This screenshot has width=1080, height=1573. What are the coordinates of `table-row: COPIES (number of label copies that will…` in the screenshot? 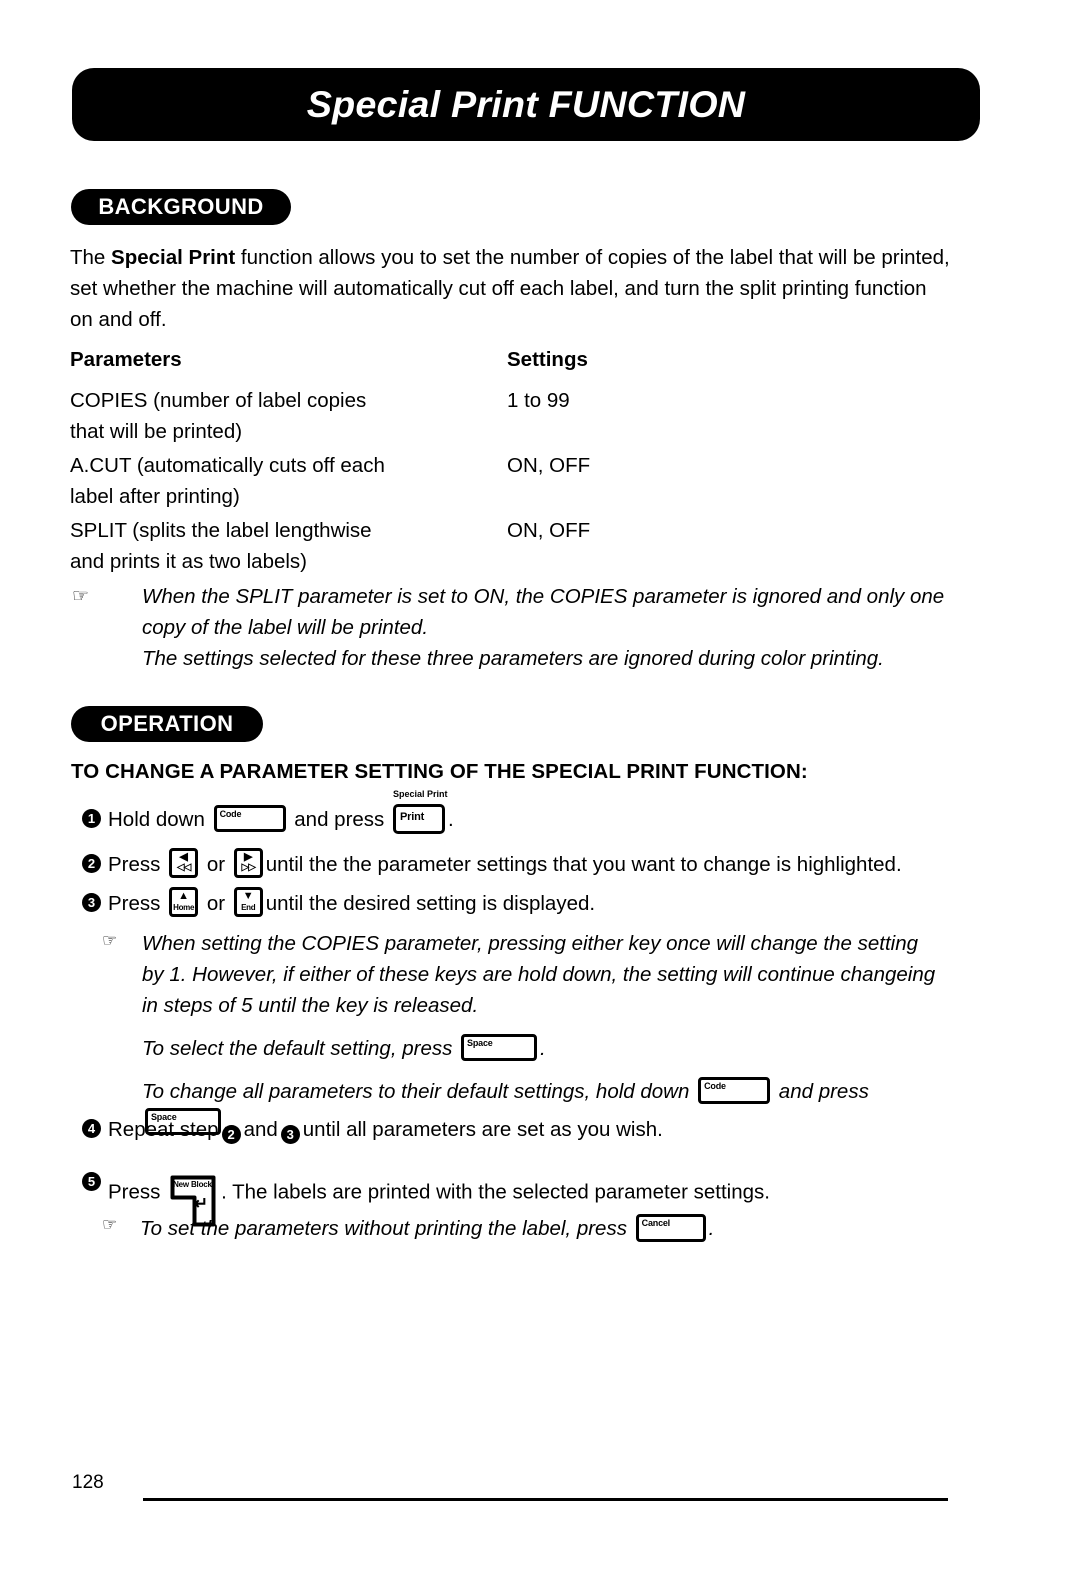 It's located at (515, 416).